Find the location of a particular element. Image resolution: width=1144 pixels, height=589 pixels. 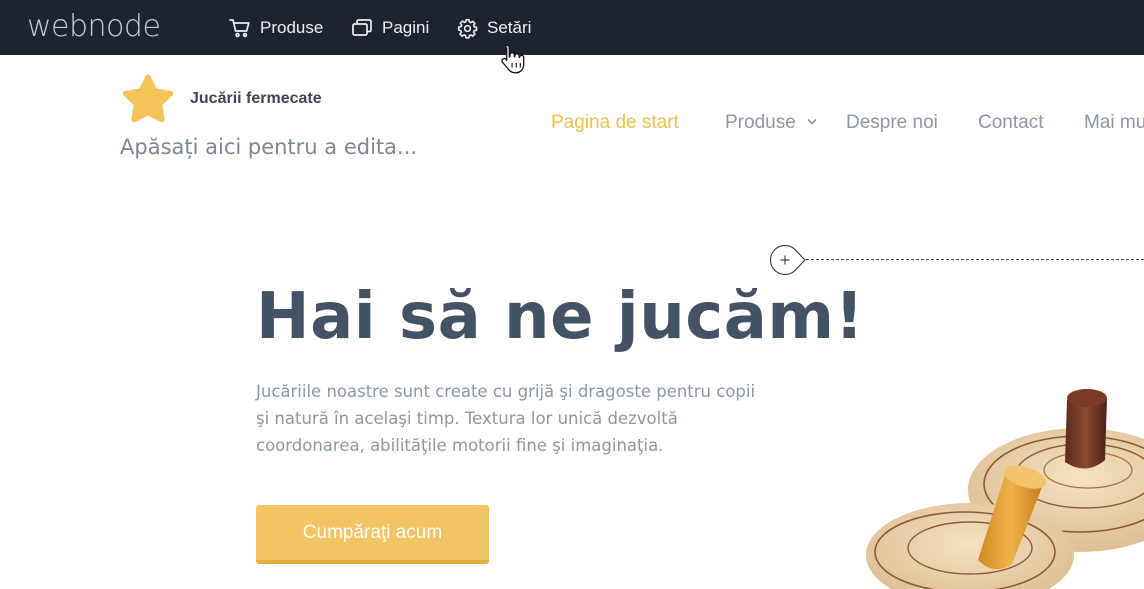

nav-item-about: Despre noi is located at coordinates (892, 123).